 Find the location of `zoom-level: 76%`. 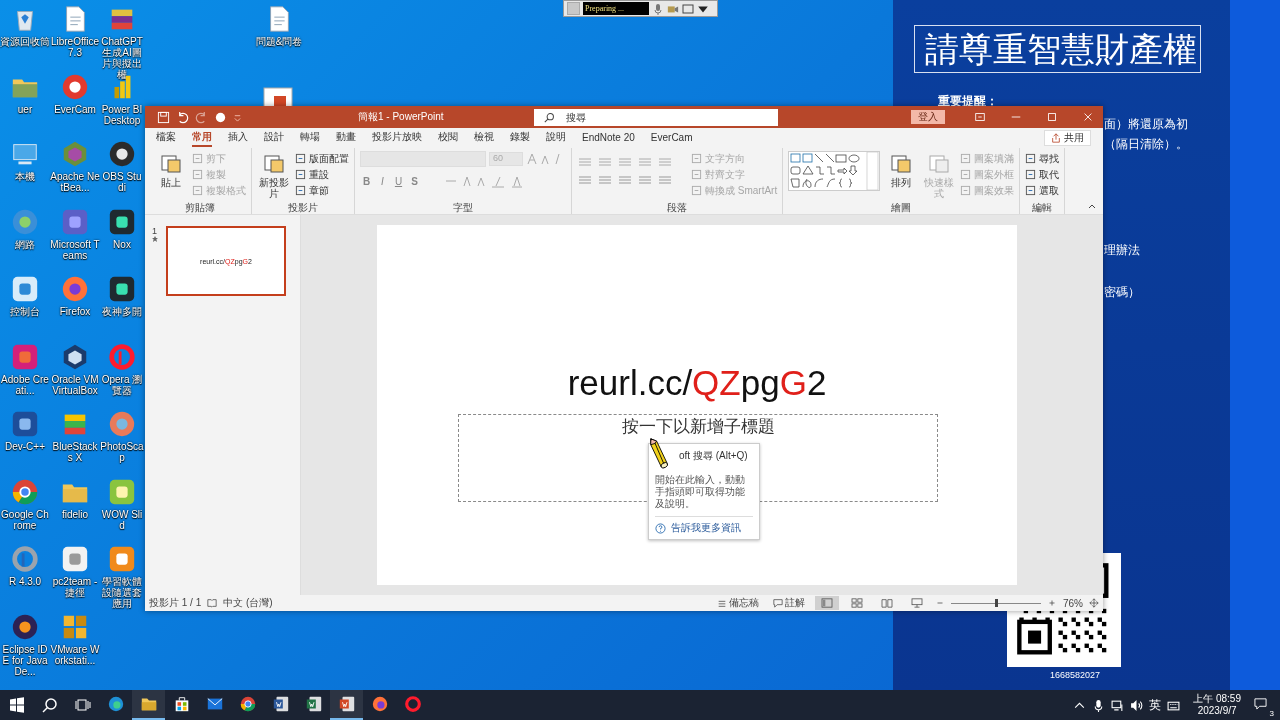

zoom-level: 76% is located at coordinates (1073, 603).